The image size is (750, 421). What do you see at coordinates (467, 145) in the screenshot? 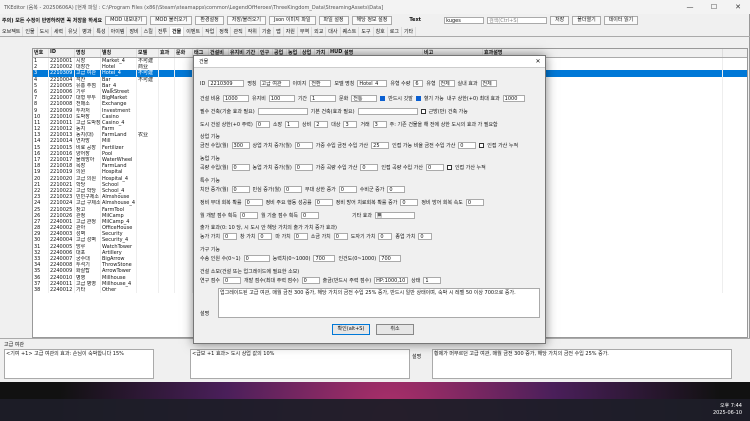
I see `adjacent-gold-field: 0` at bounding box center [467, 145].